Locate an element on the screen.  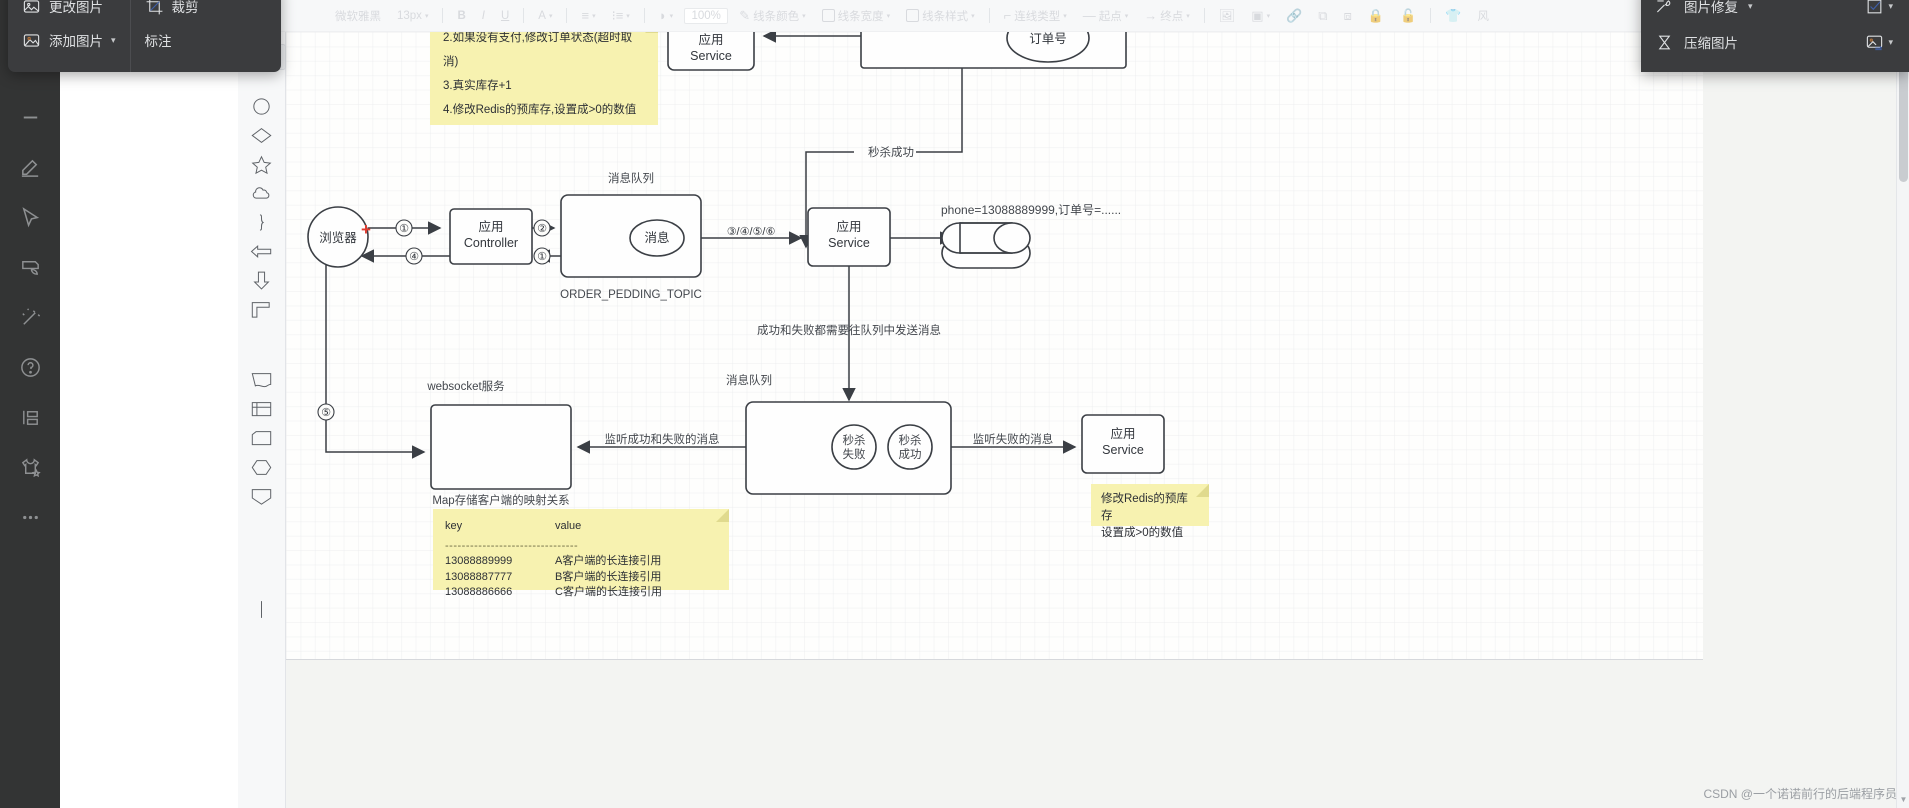
ellipsis-icon is located at coordinates (30, 517).